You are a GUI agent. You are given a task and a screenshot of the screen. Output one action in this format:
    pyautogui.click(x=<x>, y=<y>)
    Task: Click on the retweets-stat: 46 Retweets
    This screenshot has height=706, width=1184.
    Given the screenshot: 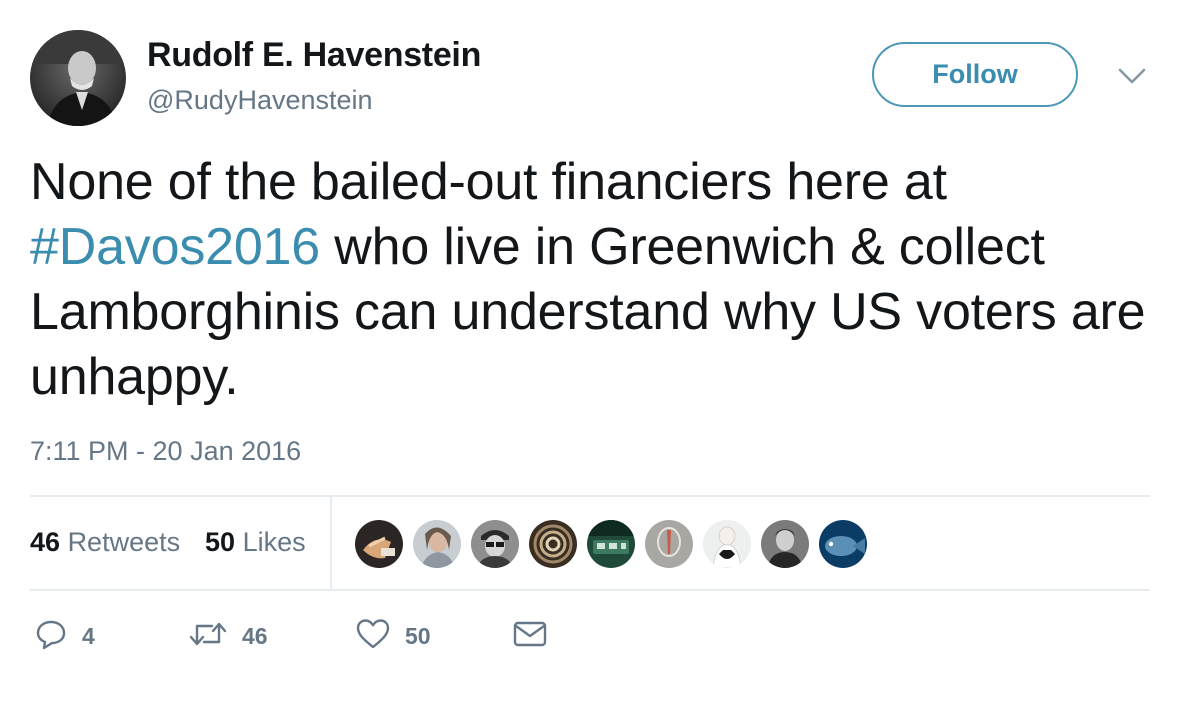 What is the action you would take?
    pyautogui.click(x=105, y=542)
    